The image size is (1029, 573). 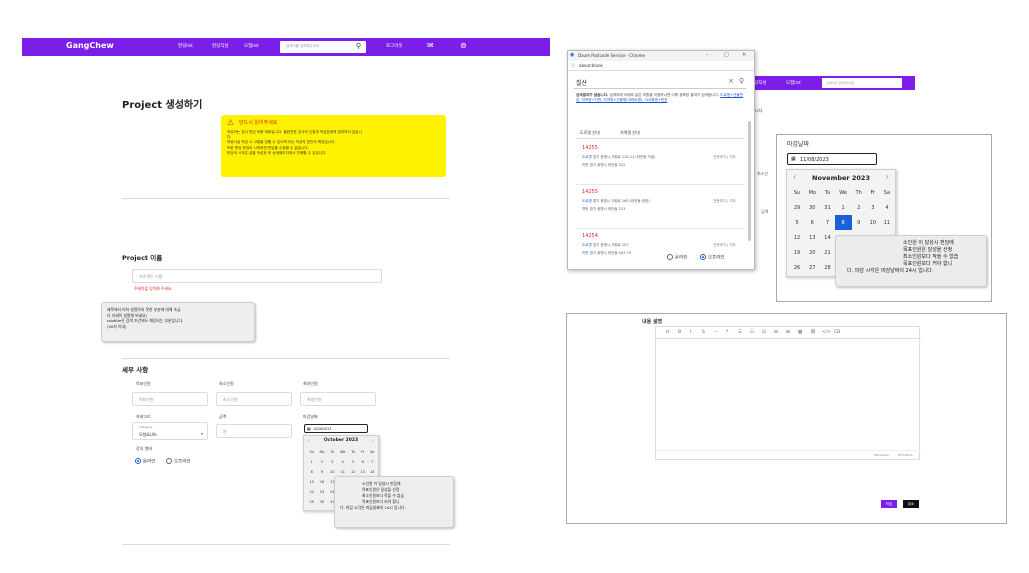 I want to click on calendar-day: 10, so click(x=873, y=222).